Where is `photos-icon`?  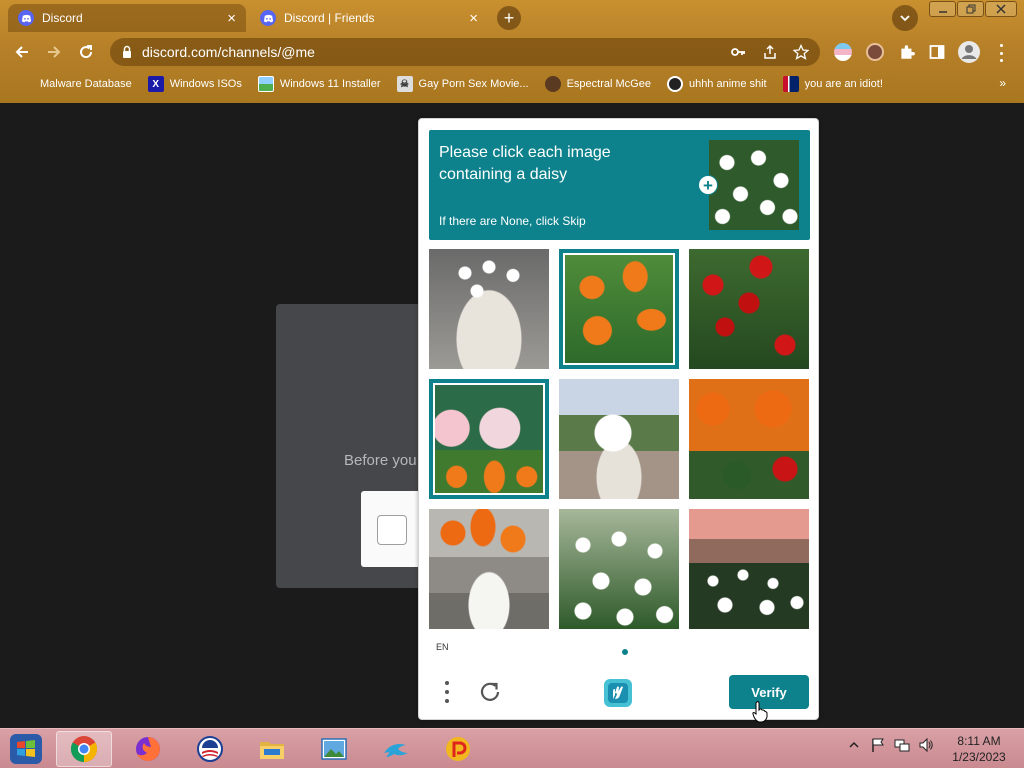 photos-icon is located at coordinates (334, 749).